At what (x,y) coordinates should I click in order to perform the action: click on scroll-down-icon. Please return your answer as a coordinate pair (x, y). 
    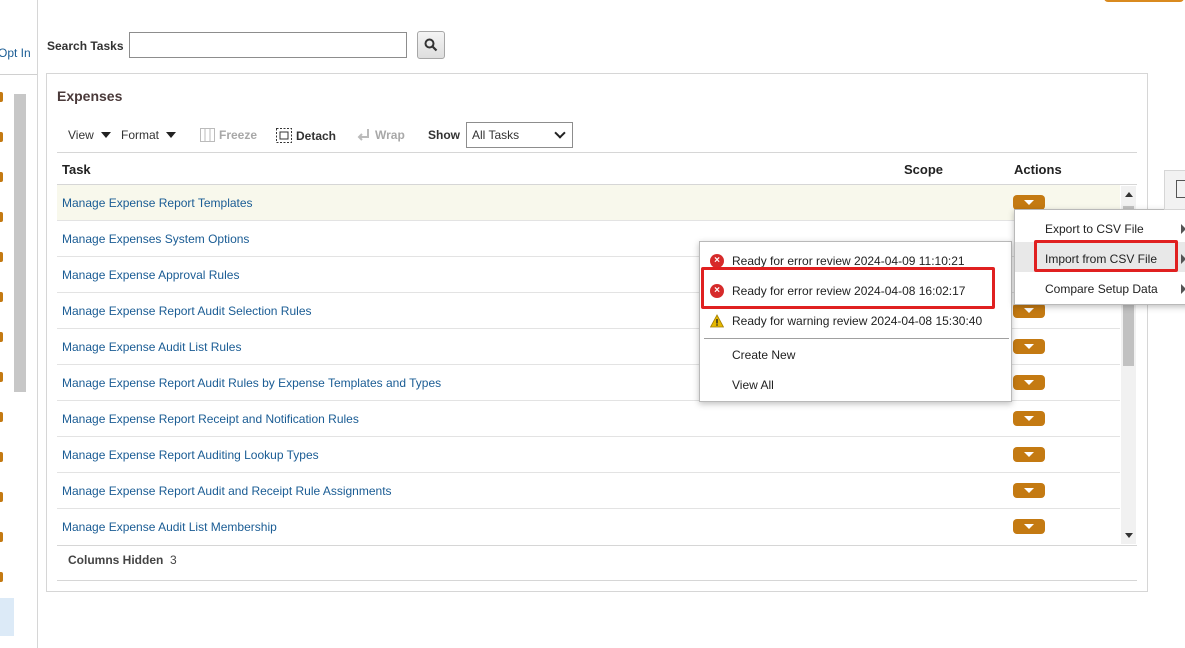
    Looking at the image, I should click on (1129, 535).